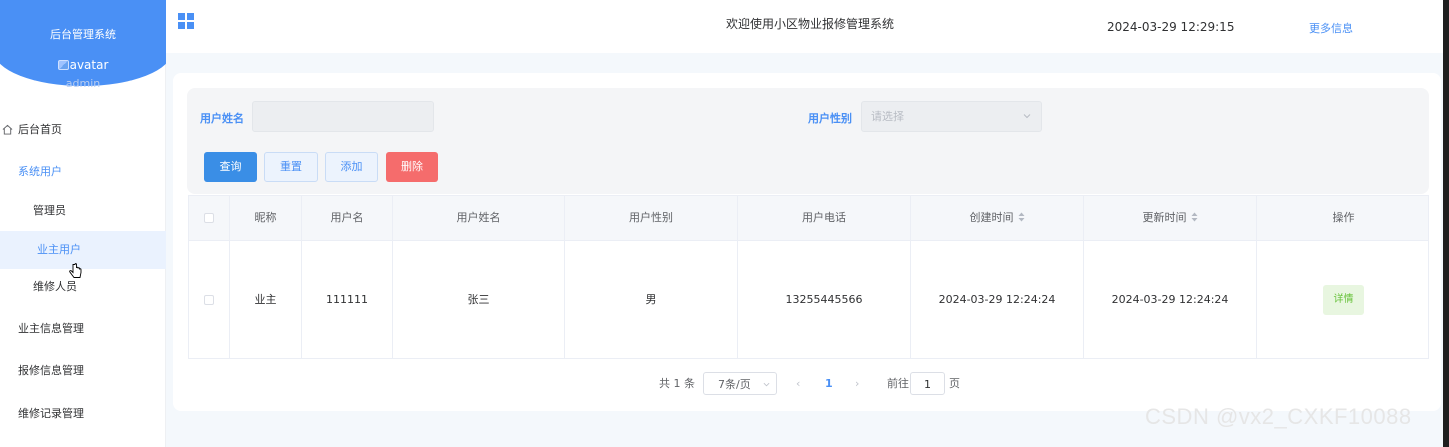  I want to click on name-filter-label: 用户姓名, so click(222, 118).